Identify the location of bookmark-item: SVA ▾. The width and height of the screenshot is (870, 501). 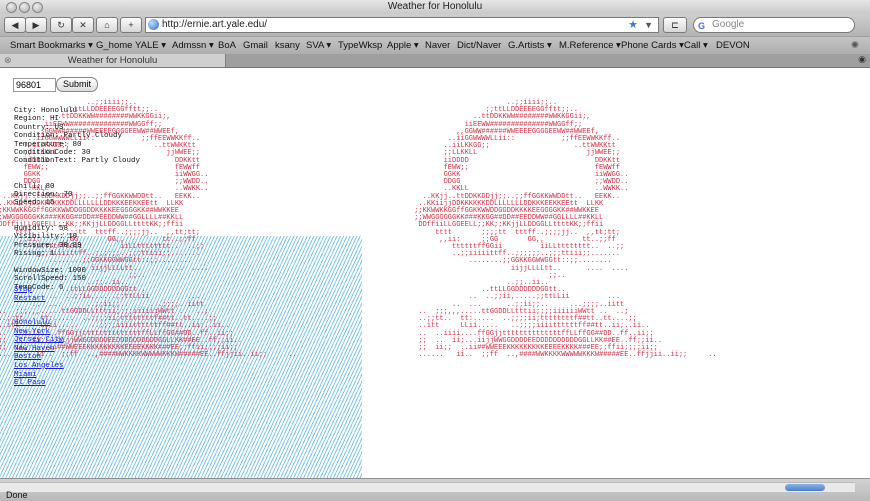
(318, 45).